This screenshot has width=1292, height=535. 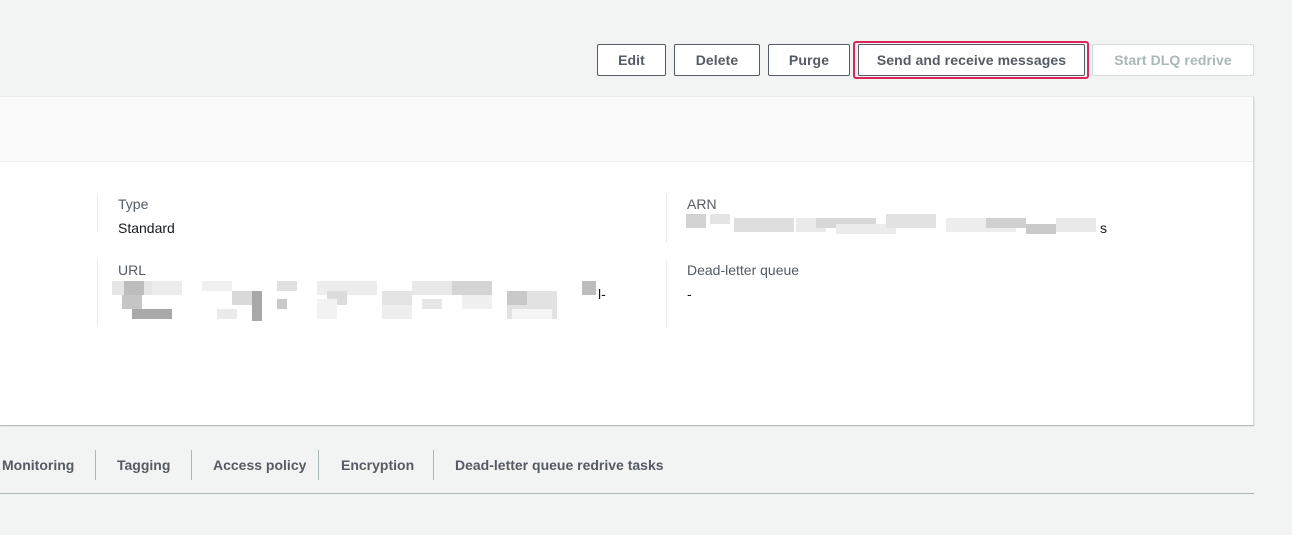 I want to click on purge-button: Purge, so click(x=809, y=60).